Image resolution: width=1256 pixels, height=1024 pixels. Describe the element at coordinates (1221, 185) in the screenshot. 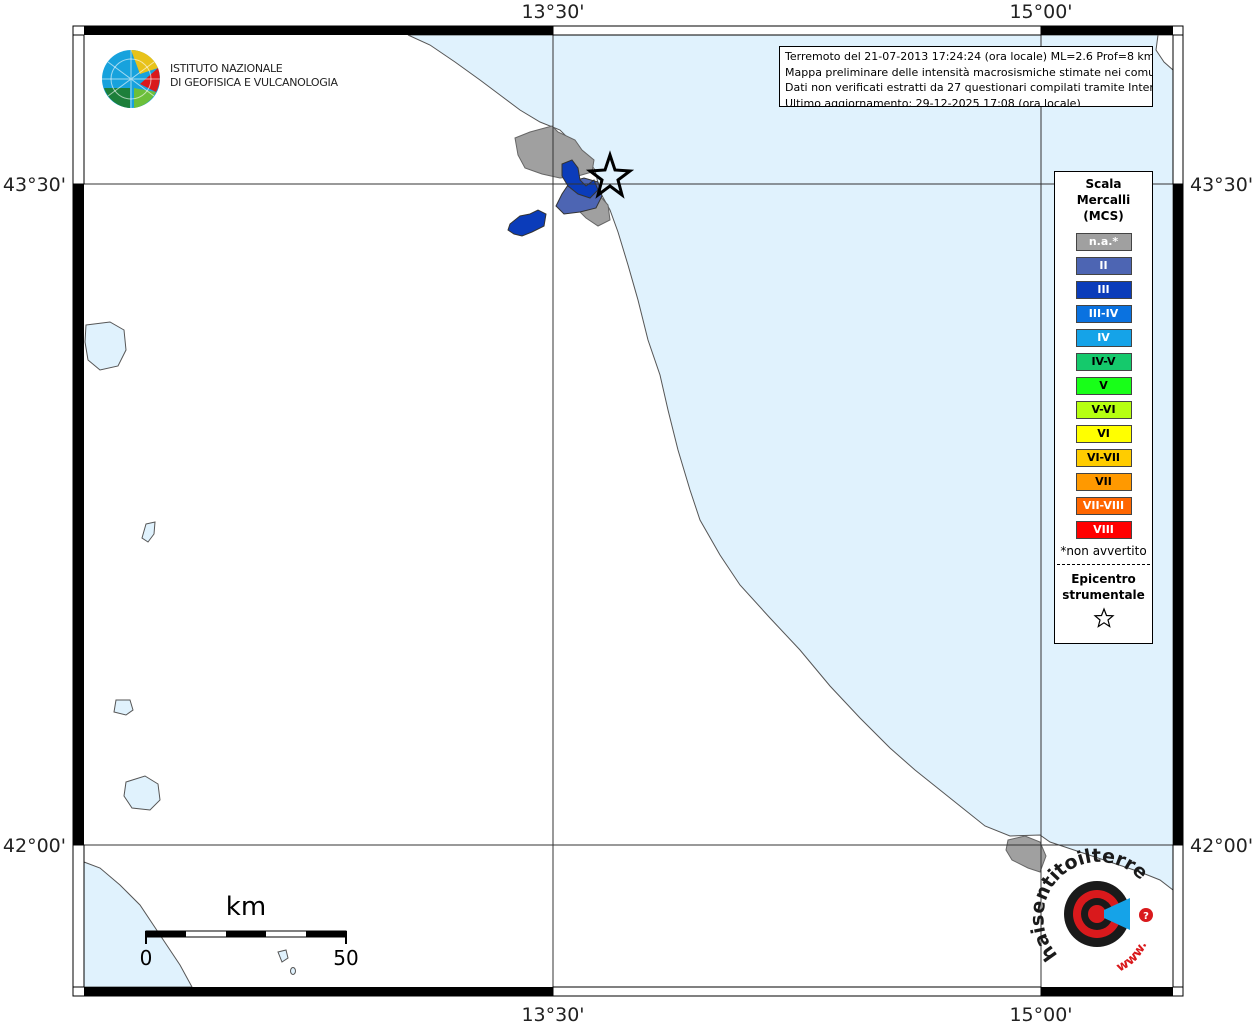

I see `lat-tick-right-1: 43°30'` at that location.